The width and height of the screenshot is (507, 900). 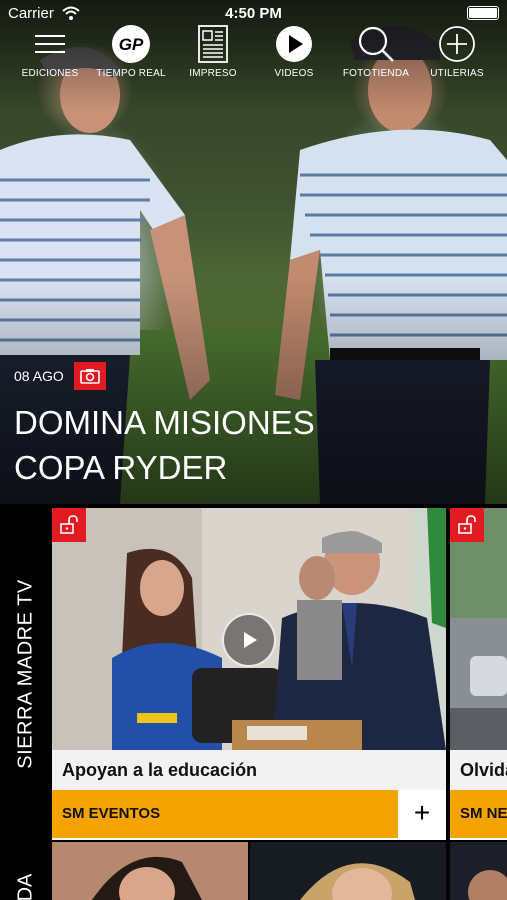 I want to click on nav-fototienda-label: FOTOTIENDA, so click(x=376, y=73).